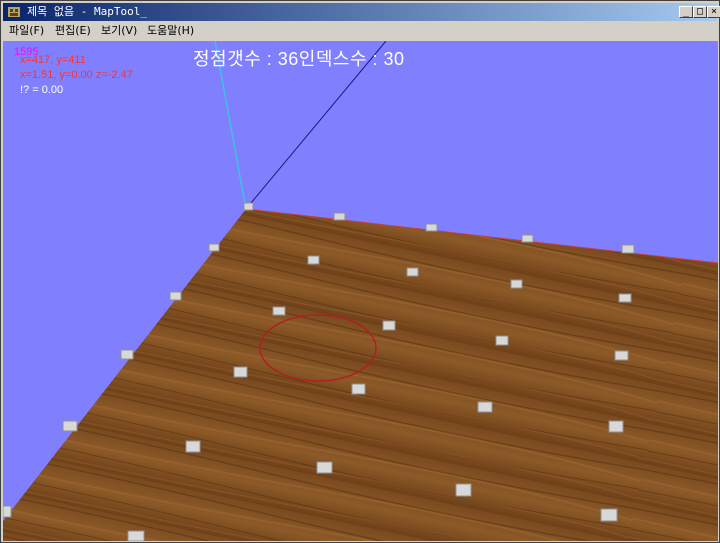 The image size is (720, 543). What do you see at coordinates (76, 75) in the screenshot?
I see `world-coords: x=1.51, y=0.00 z=-2.47` at bounding box center [76, 75].